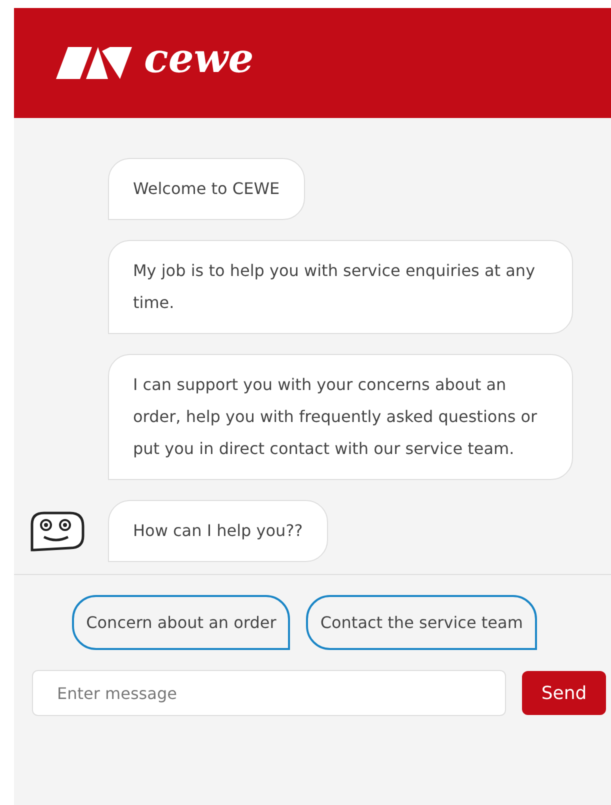 Image resolution: width=611 pixels, height=805 pixels. What do you see at coordinates (94, 63) in the screenshot?
I see `logo-icon` at bounding box center [94, 63].